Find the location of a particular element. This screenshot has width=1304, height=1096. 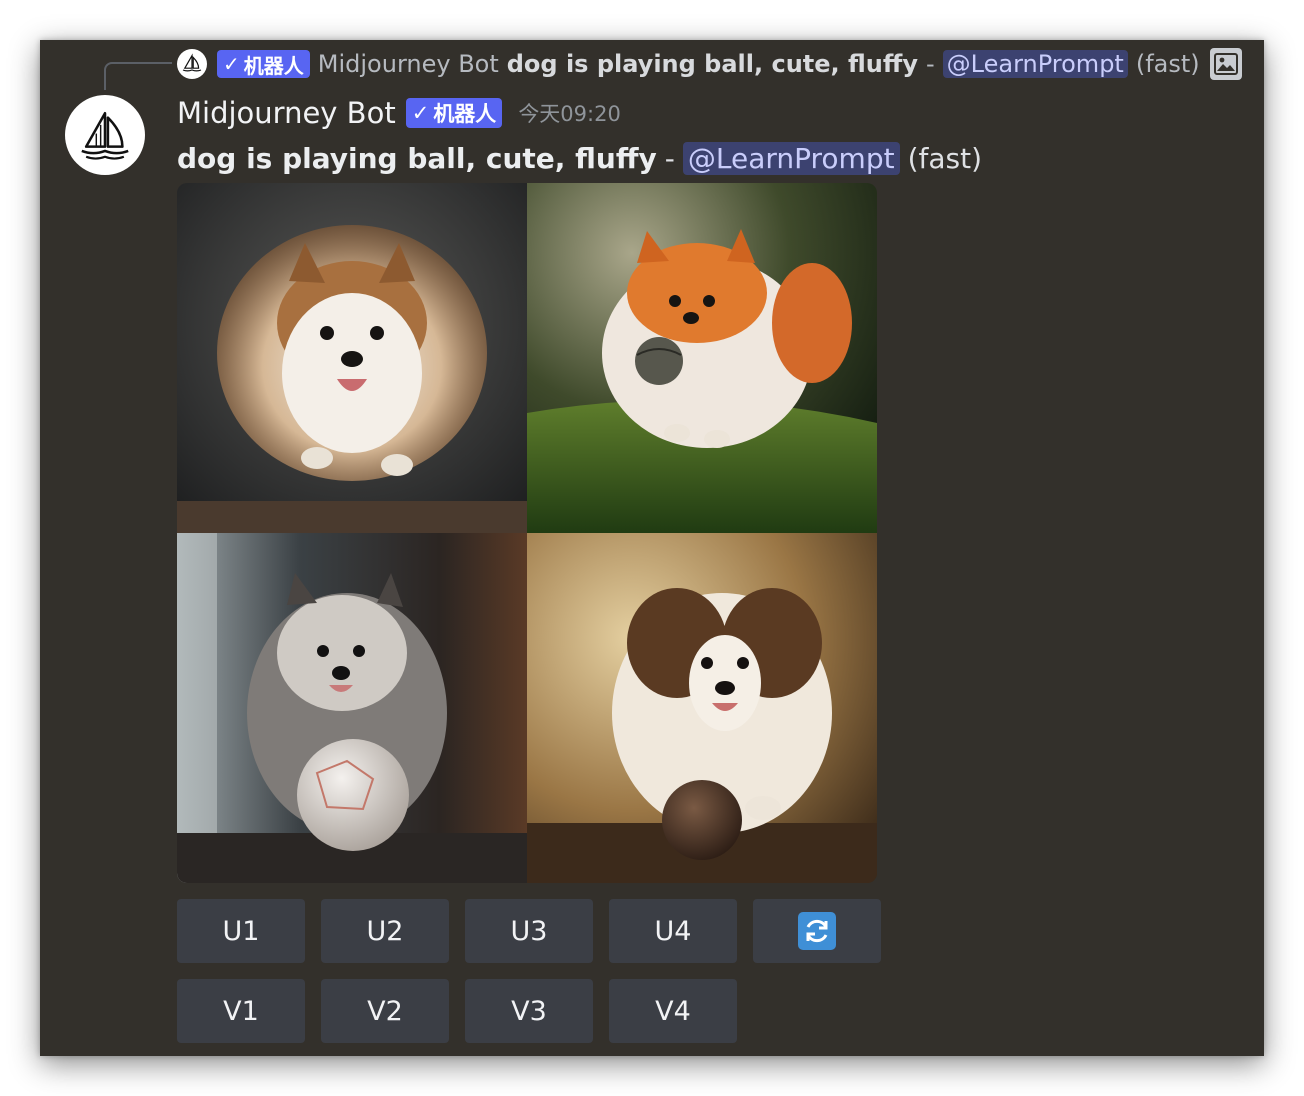

reply-prompt: dog is playing ball, cute, fluffy is located at coordinates (712, 64).